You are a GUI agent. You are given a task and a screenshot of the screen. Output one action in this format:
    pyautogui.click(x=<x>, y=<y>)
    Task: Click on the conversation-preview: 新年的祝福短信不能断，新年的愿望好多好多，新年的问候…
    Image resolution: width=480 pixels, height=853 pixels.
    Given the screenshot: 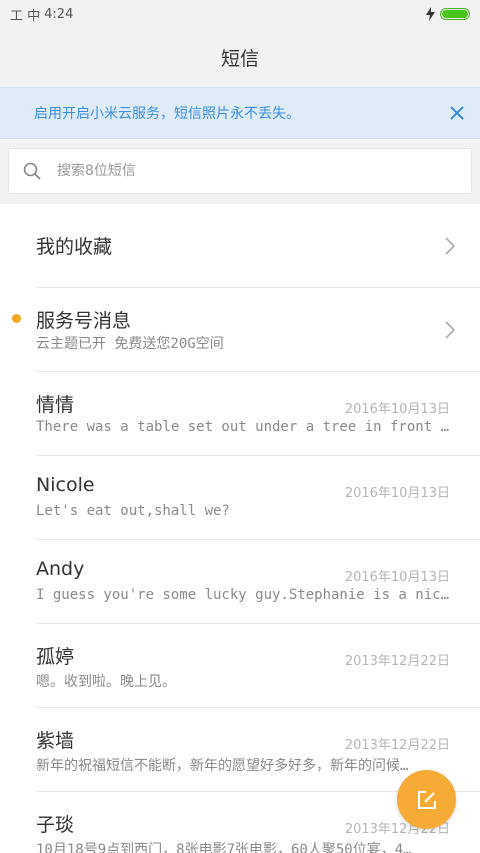 What is the action you would take?
    pyautogui.click(x=222, y=766)
    